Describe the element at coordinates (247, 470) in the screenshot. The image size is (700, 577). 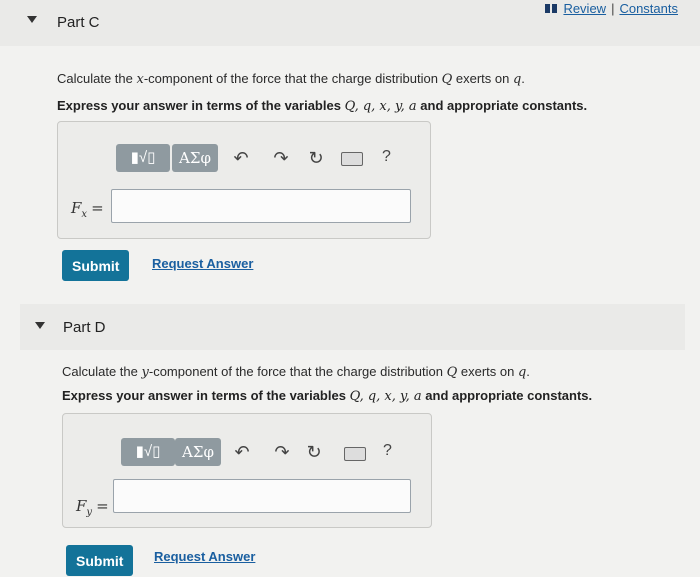
I see `part-d-answer-panel: ▮√▯ ΑΣφ ↶ ↷ ↻ ? Fy =` at that location.